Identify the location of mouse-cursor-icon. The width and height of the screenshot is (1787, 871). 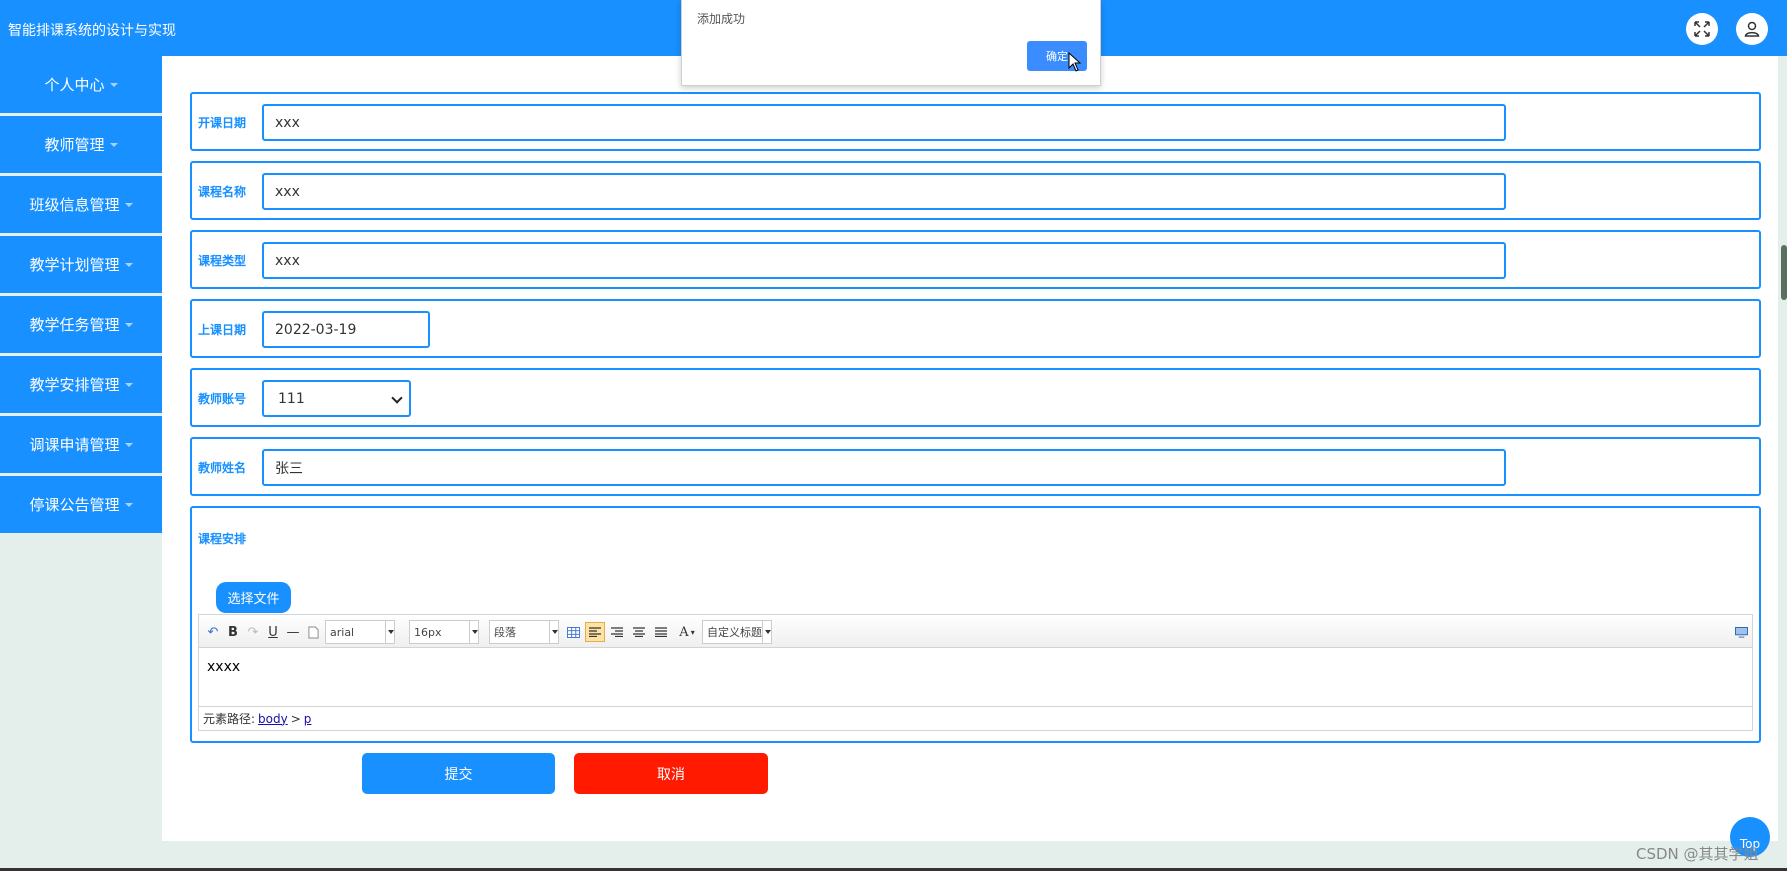
(1075, 62).